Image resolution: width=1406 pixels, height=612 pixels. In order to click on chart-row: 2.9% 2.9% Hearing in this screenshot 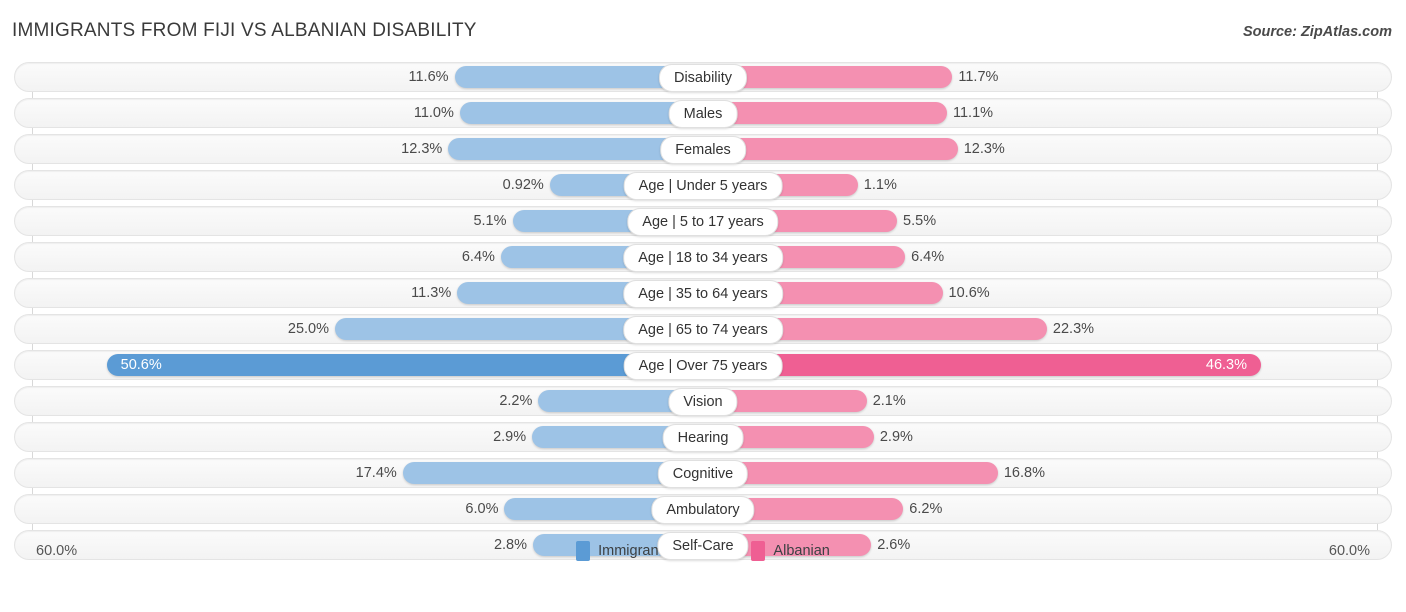, I will do `click(703, 437)`.